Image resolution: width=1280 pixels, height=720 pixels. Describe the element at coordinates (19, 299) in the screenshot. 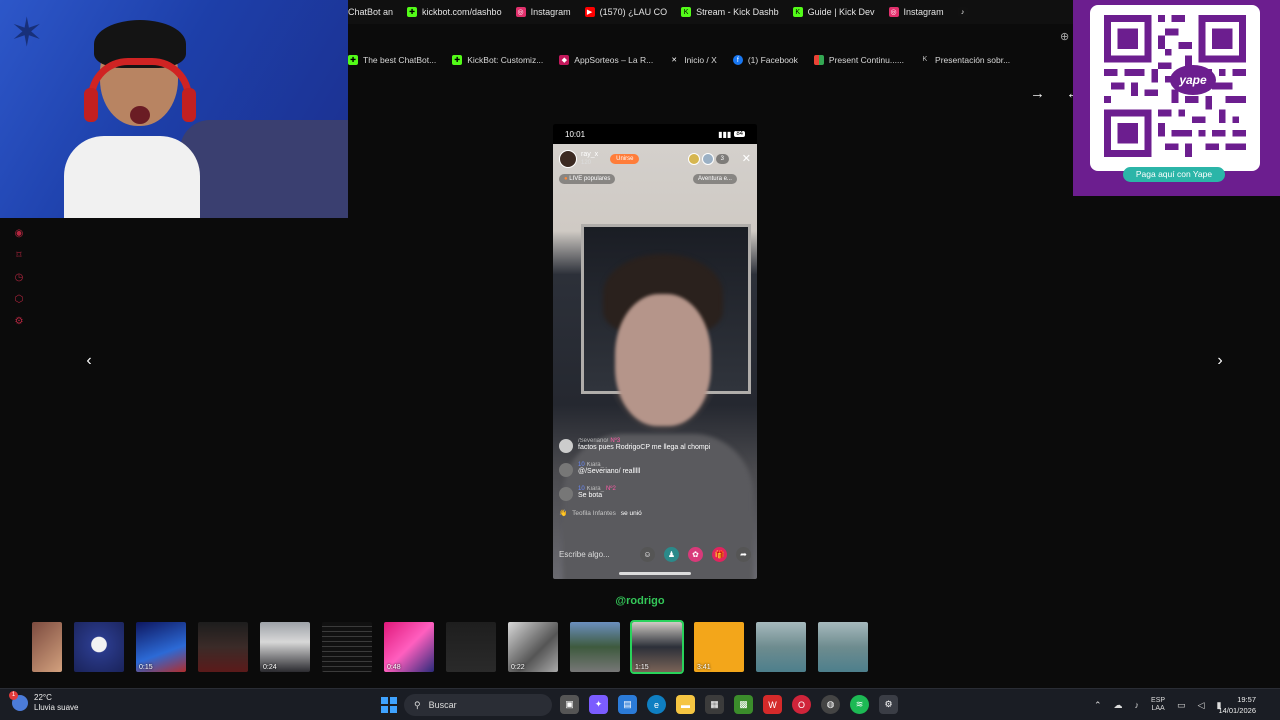

I see `shapes-icon: ⬡` at that location.